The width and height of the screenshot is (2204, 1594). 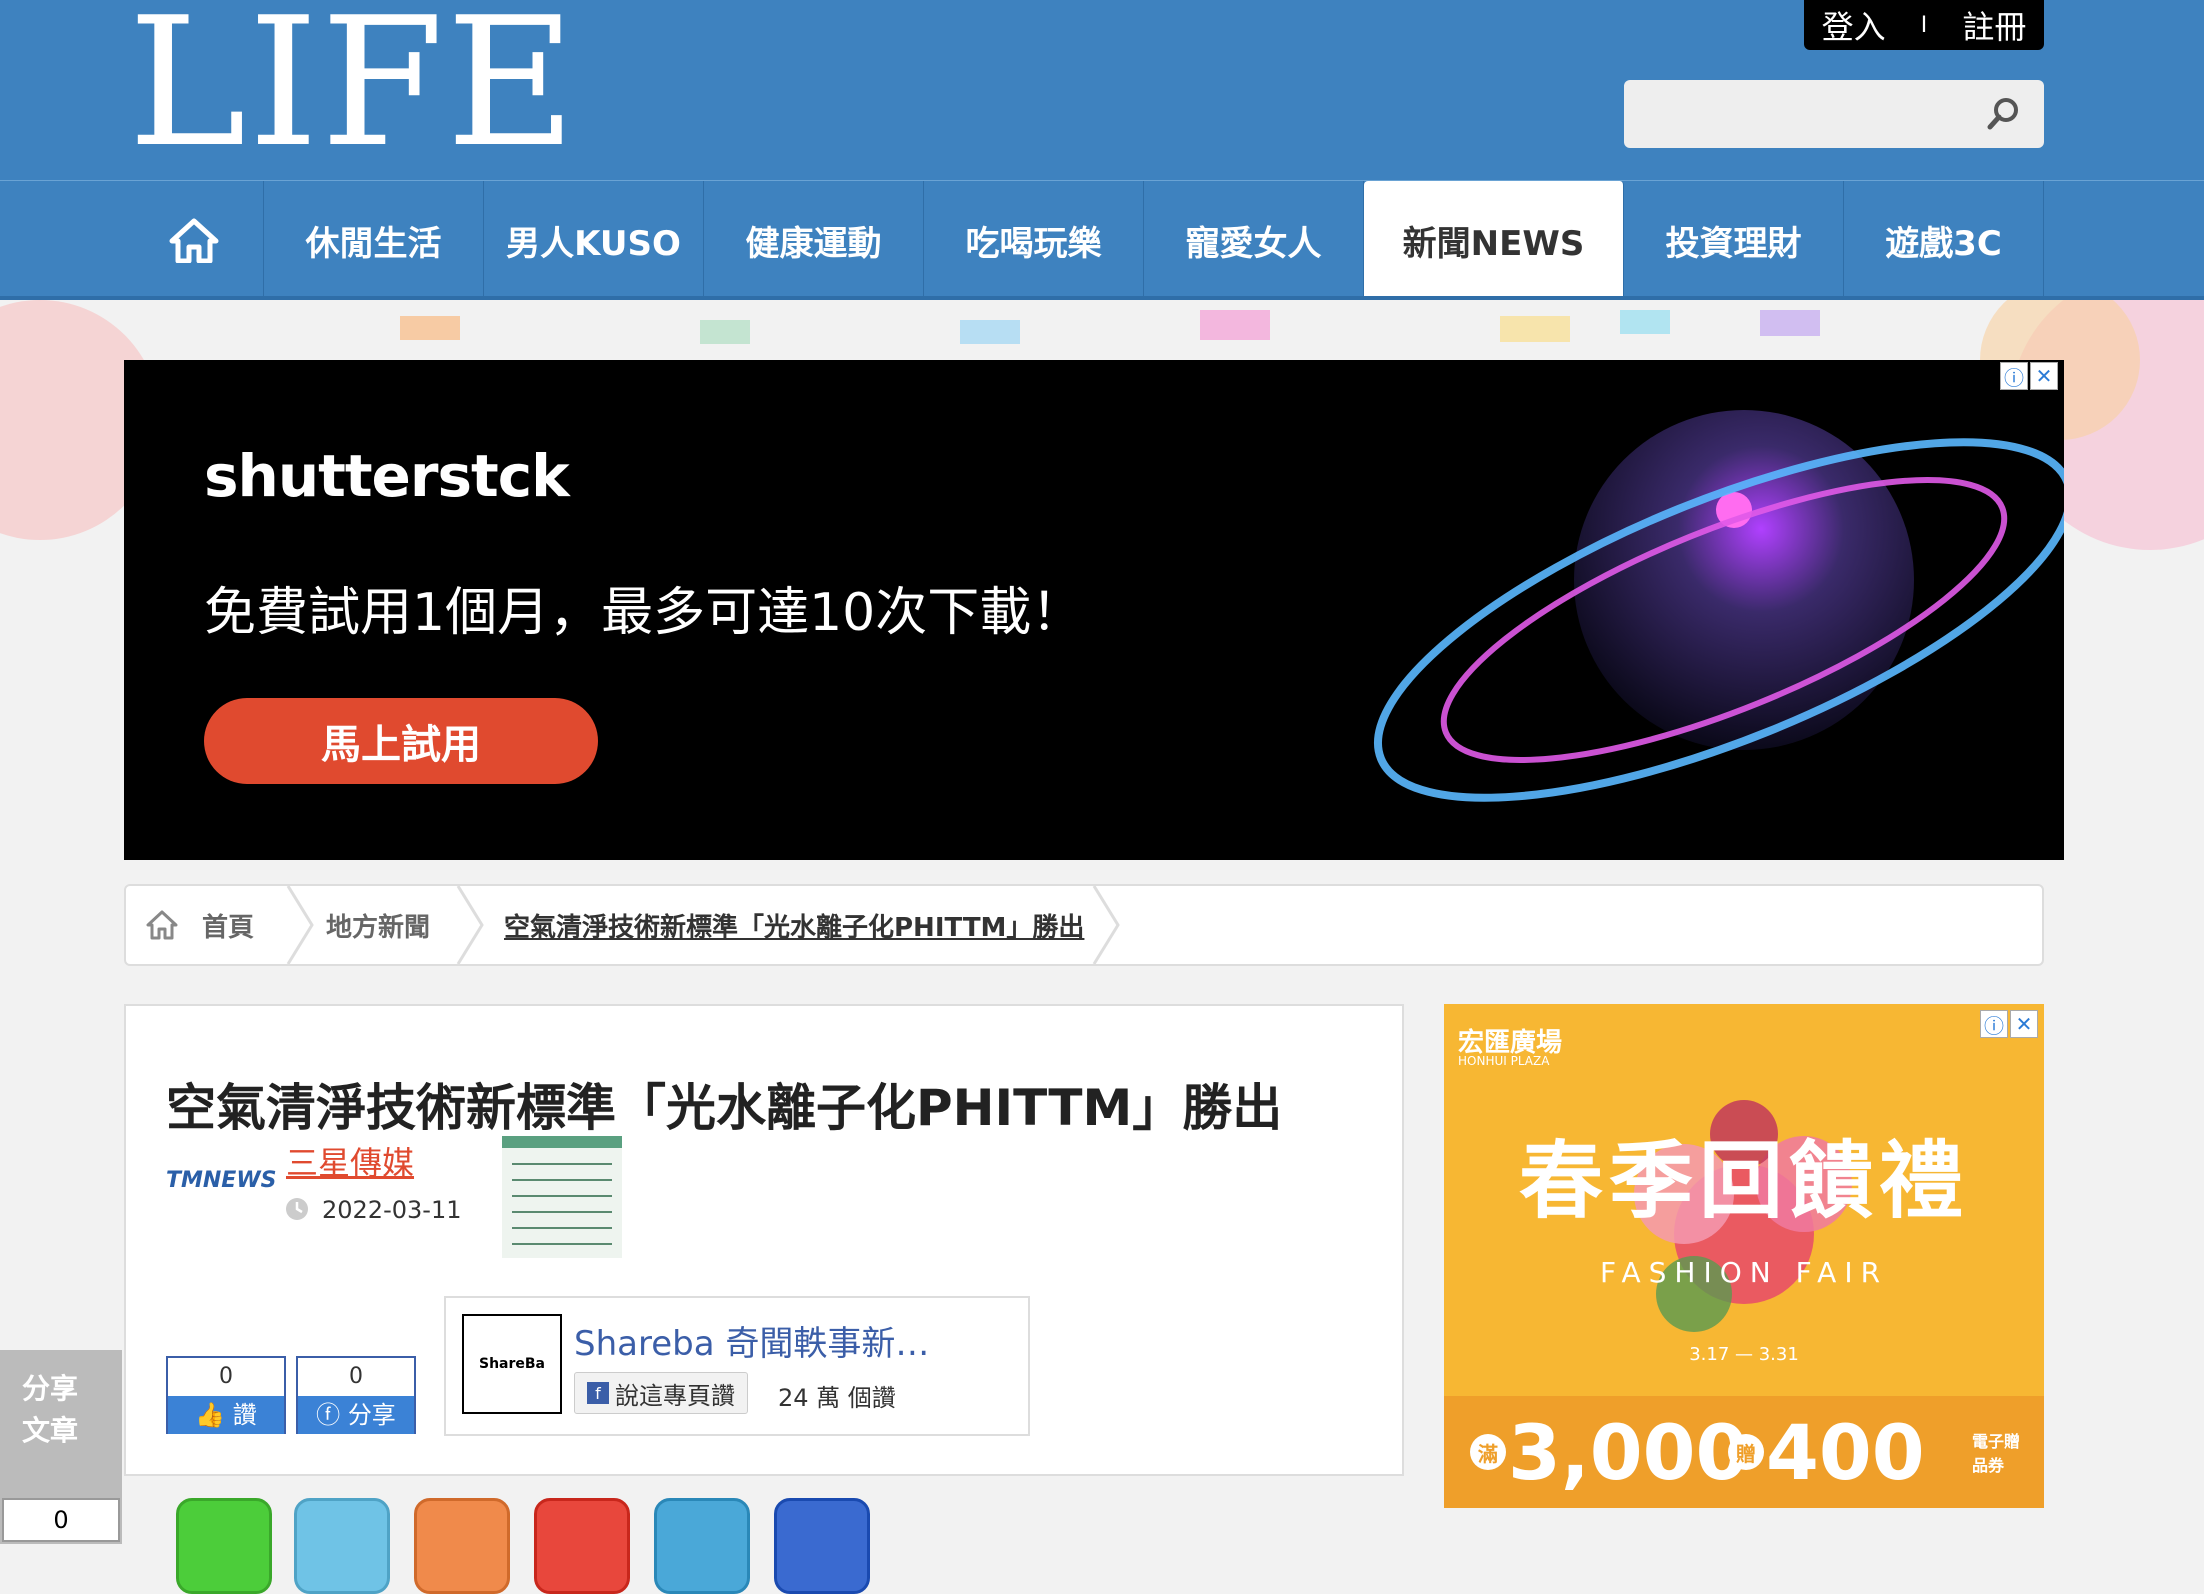 I want to click on line-share-icon, so click(x=224, y=1546).